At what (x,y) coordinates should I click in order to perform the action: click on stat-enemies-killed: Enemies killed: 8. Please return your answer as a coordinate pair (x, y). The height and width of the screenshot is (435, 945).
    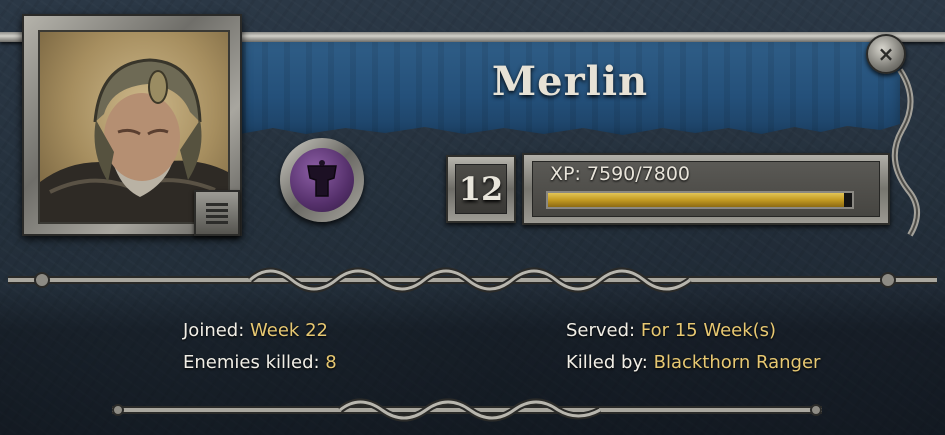
    Looking at the image, I should click on (260, 363).